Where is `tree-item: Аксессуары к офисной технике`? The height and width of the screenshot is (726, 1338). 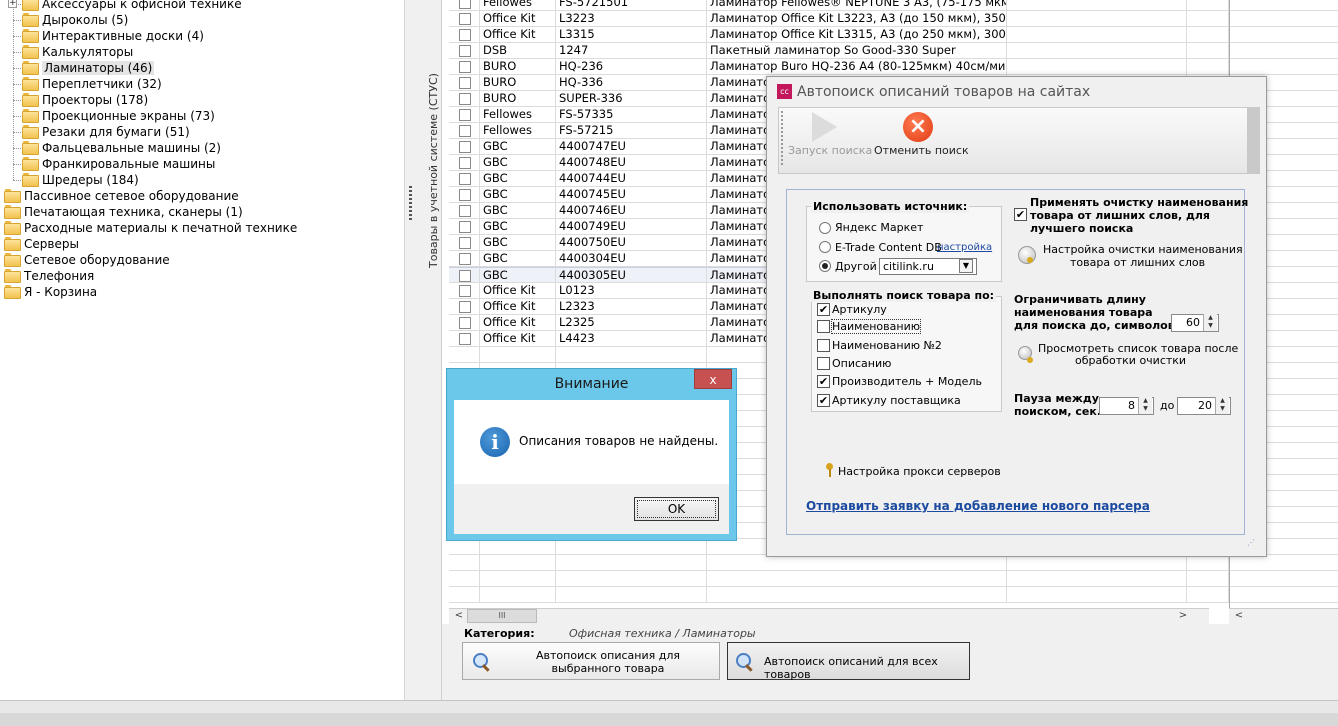 tree-item: Аксессуары к офисной технике is located at coordinates (132, 6).